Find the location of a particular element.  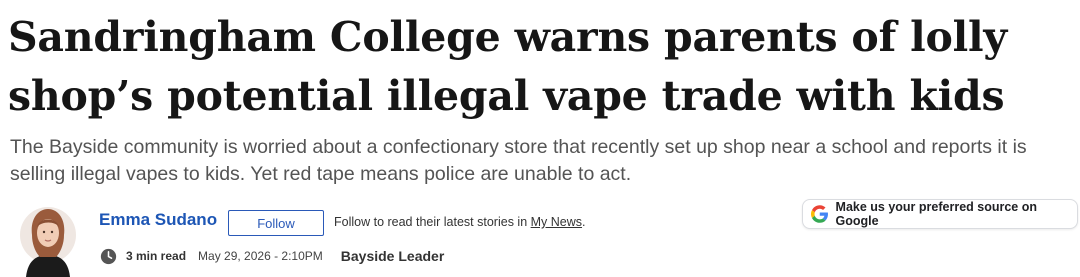

google-g-icon is located at coordinates (819, 214).